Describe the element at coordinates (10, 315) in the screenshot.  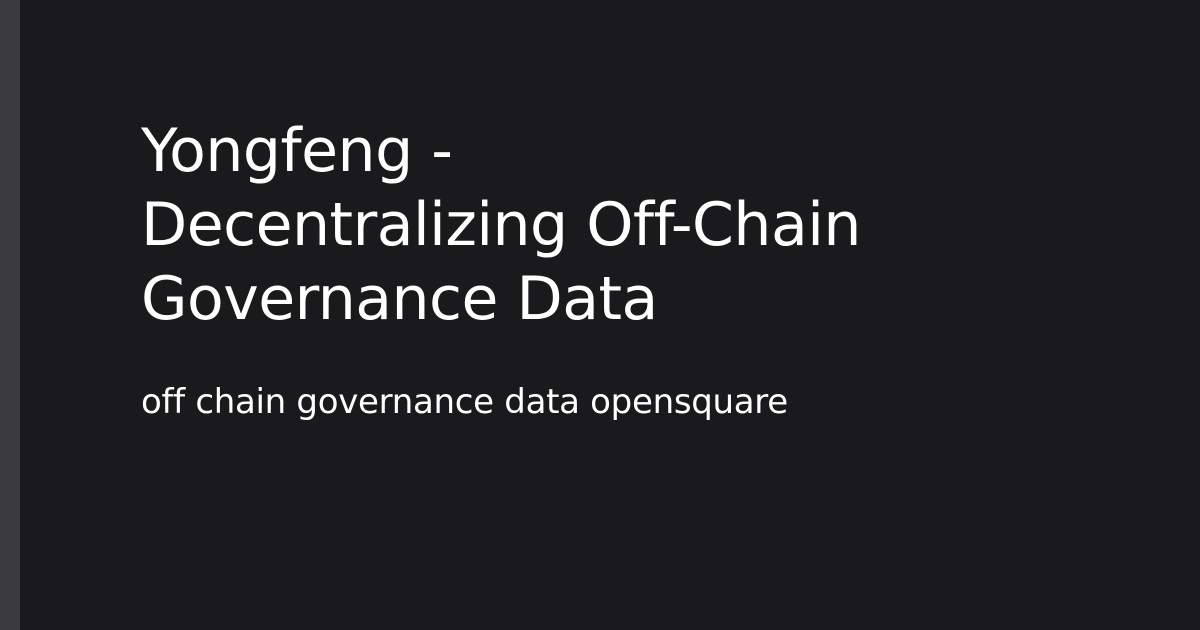
I see `left-accent-bar` at that location.